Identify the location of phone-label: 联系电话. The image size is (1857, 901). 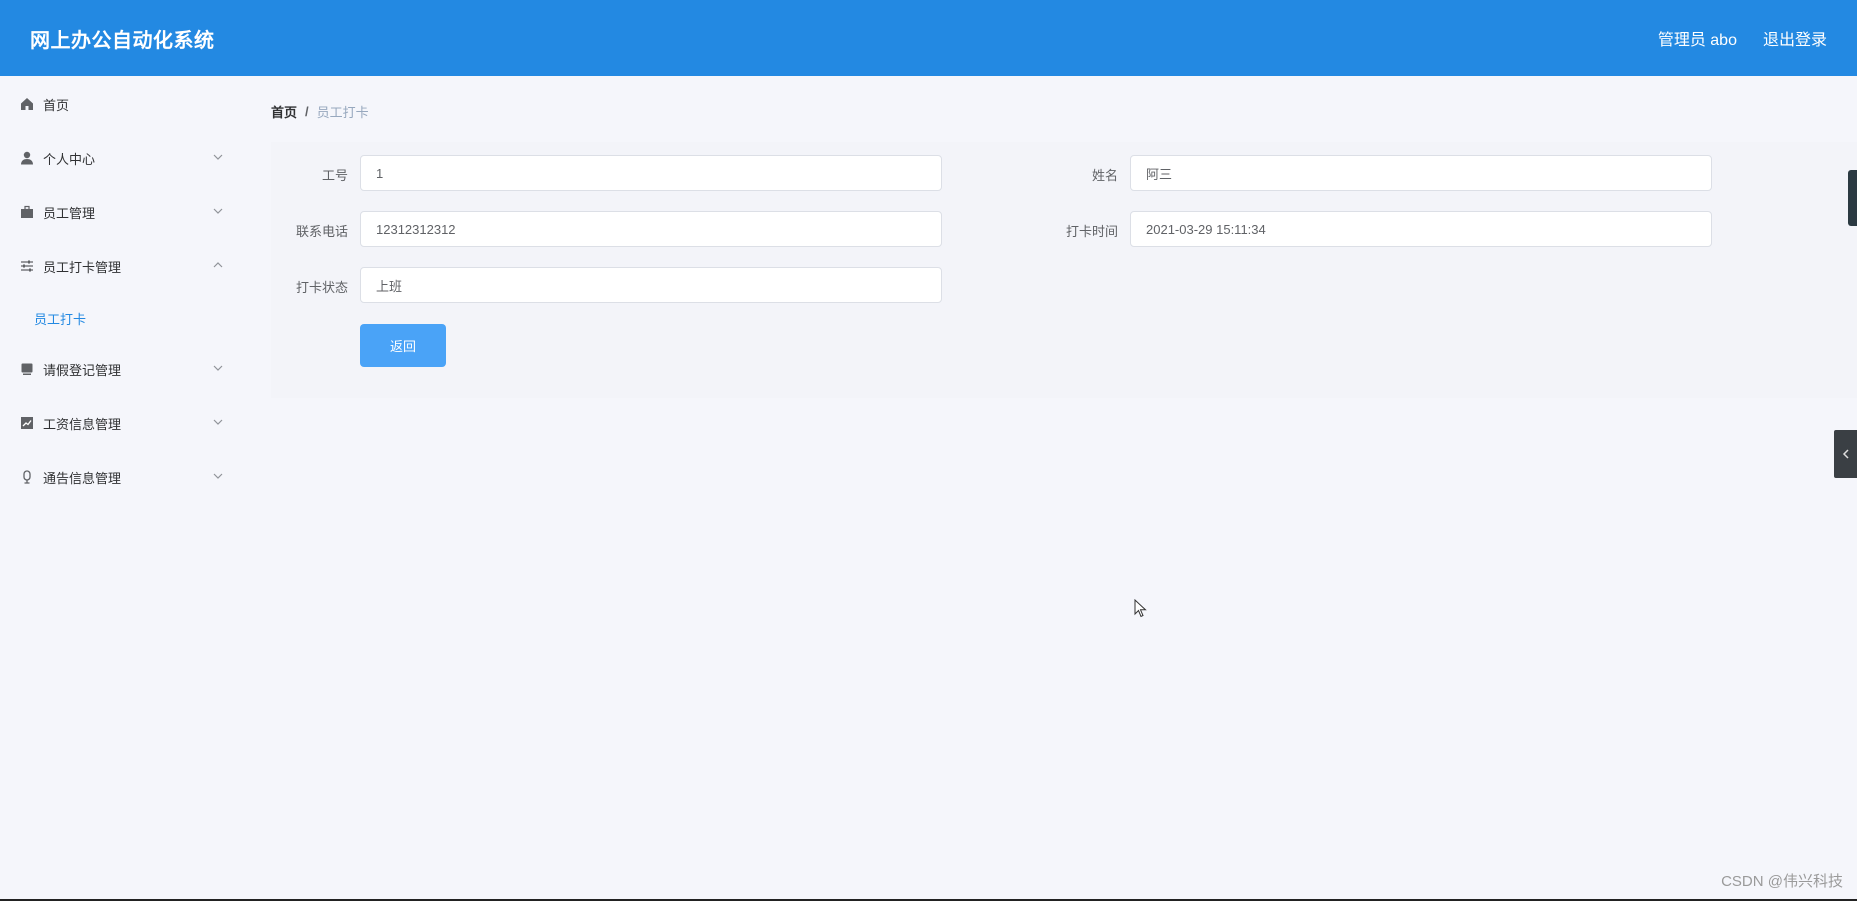
(321, 231).